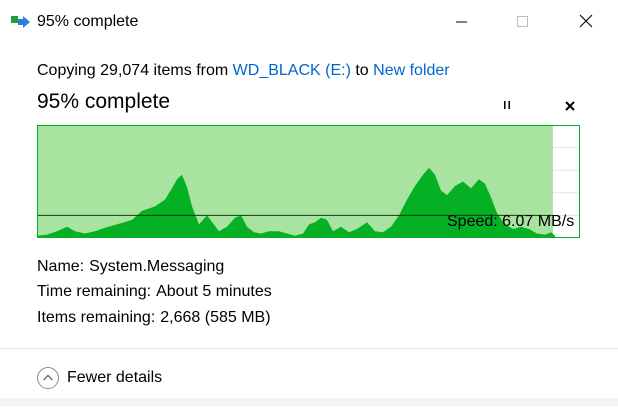 This screenshot has height=407, width=618. Describe the element at coordinates (411, 70) in the screenshot. I see `destination-link: New folder` at that location.